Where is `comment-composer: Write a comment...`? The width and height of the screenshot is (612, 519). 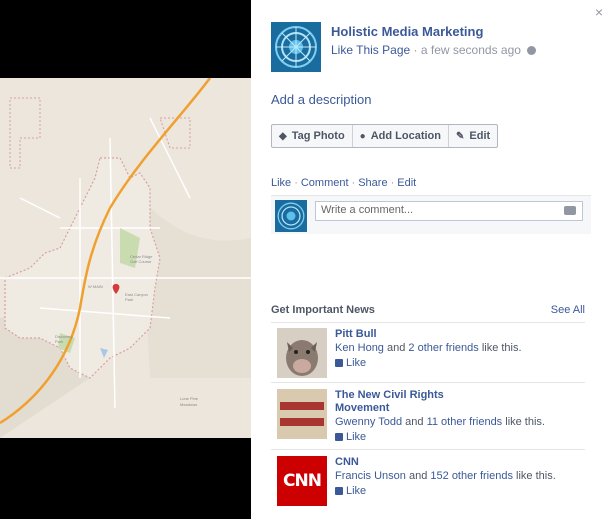
comment-composer: Write a comment... is located at coordinates (431, 214).